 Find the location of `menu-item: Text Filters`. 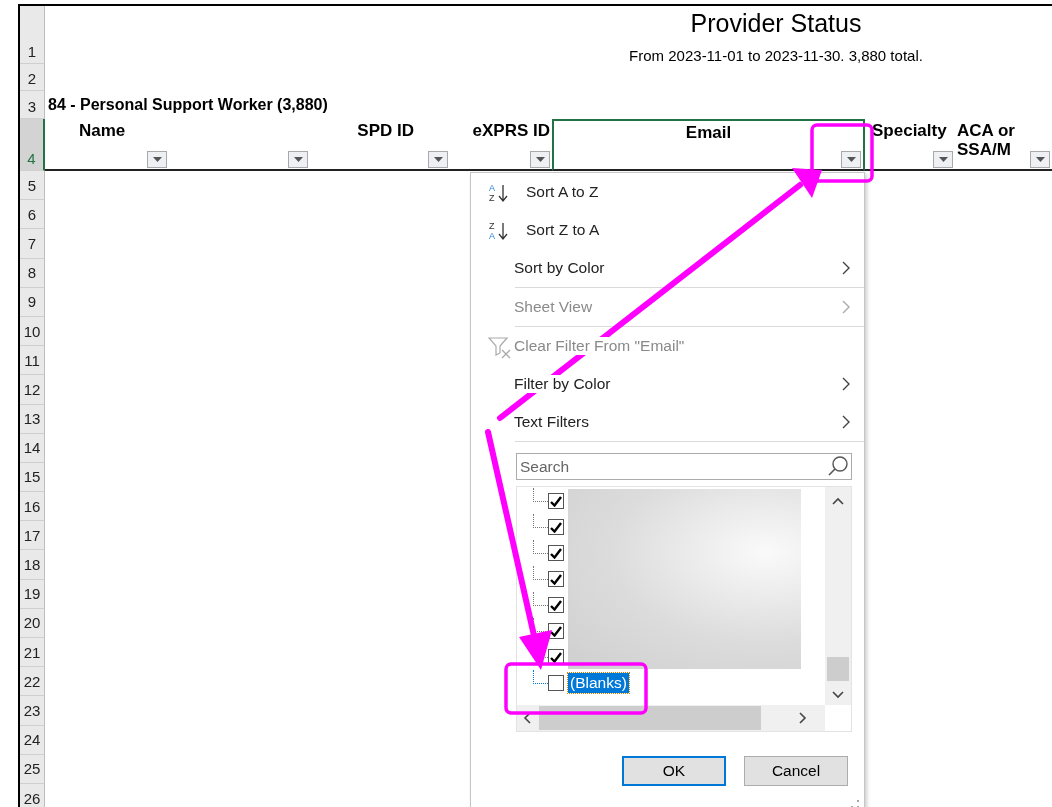

menu-item: Text Filters is located at coordinates (667, 422).